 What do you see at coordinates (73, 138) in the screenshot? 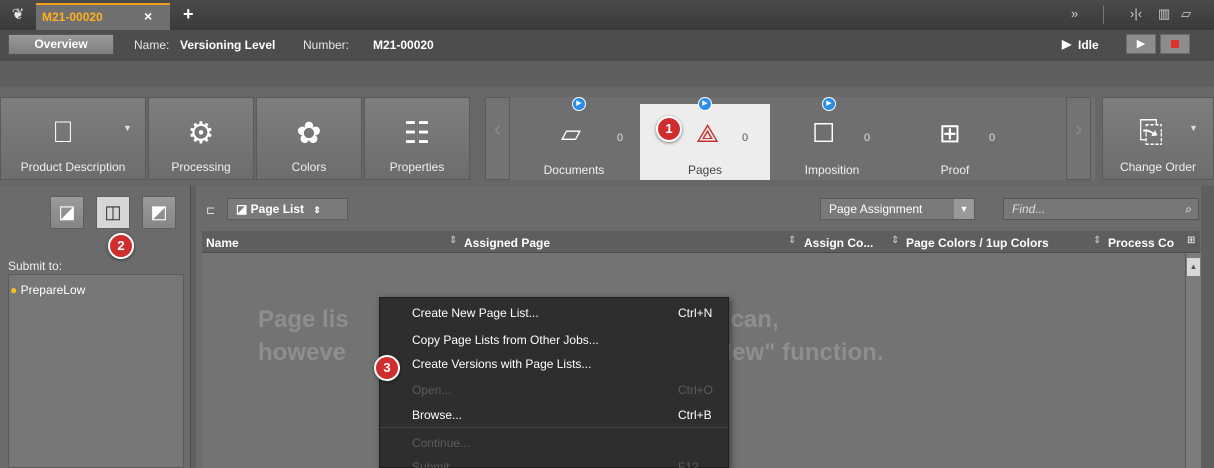
I see `product-description-button: ⎕ ▼ Product Description` at bounding box center [73, 138].